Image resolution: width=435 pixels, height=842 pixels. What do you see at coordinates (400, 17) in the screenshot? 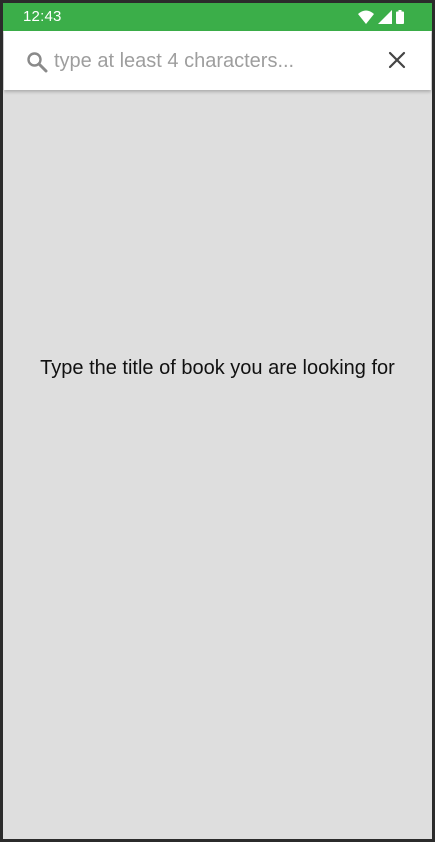
I see `battery-icon` at bounding box center [400, 17].